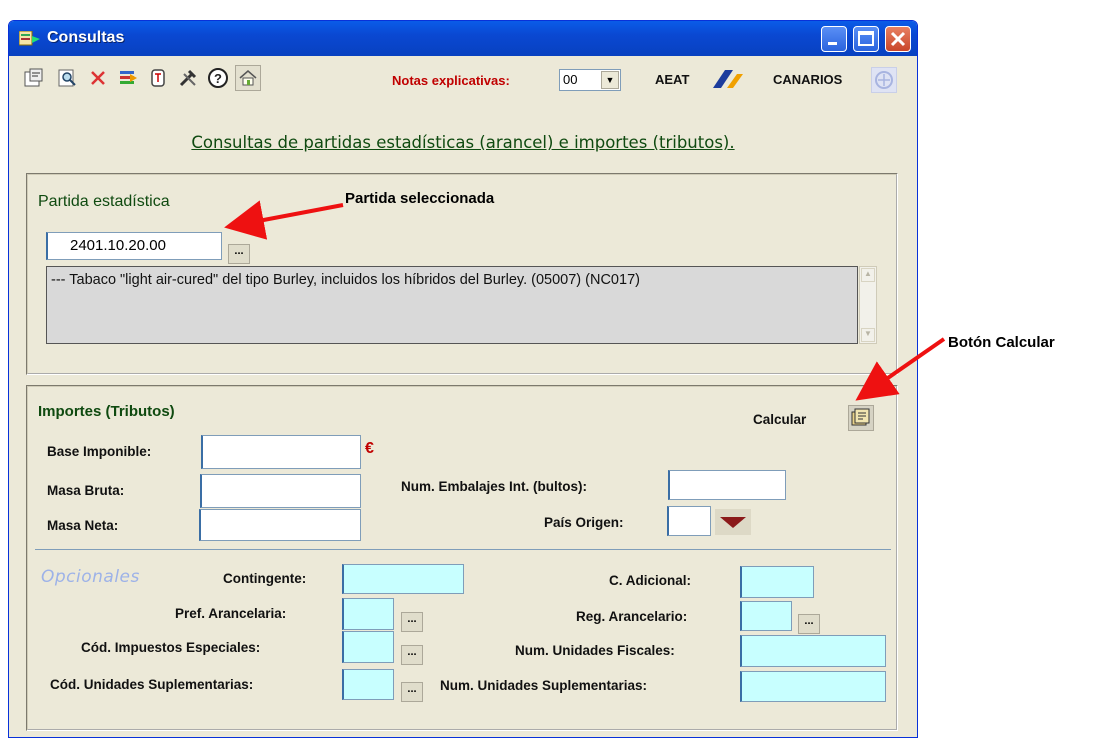  Describe the element at coordinates (284, 220) in the screenshot. I see `partida-arrow` at that location.